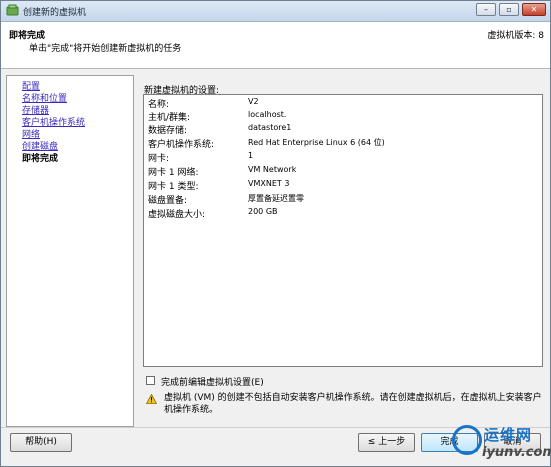 The width and height of the screenshot is (551, 467). Describe the element at coordinates (467, 440) in the screenshot. I see `watermark-circle` at that location.